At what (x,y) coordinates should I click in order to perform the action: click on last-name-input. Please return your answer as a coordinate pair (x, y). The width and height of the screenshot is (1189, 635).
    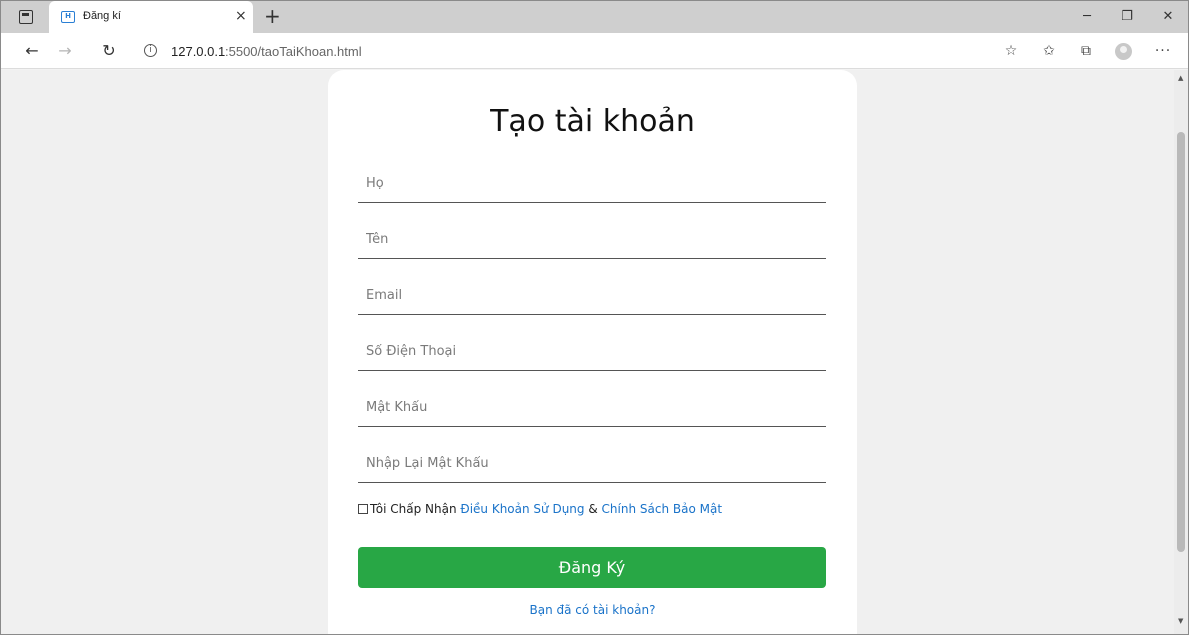
    Looking at the image, I should click on (592, 183).